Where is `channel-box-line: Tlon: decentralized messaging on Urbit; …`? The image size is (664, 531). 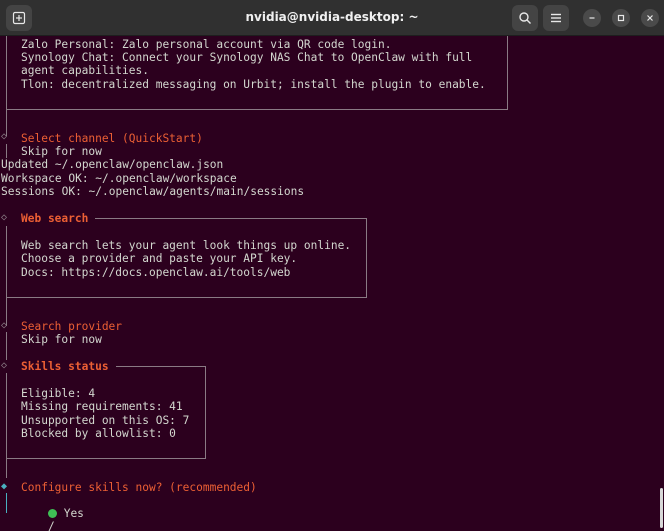
channel-box-line: Tlon: decentralized messaging on Urbit; … is located at coordinates (253, 84).